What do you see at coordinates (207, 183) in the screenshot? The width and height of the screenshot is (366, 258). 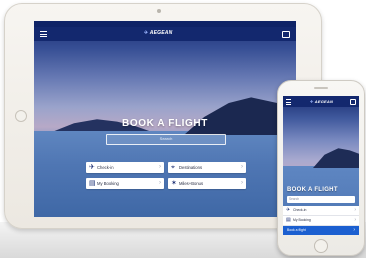 I see `tile-miles-bonus: ✶ Miles+Bonus ›` at bounding box center [207, 183].